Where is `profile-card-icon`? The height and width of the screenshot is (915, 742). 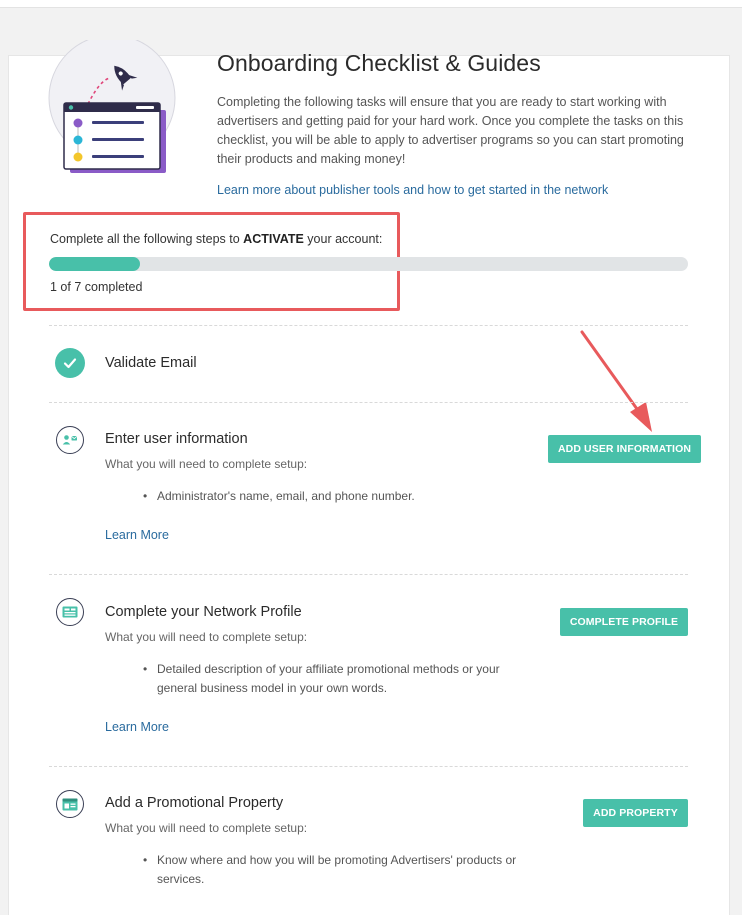 profile-card-icon is located at coordinates (70, 612).